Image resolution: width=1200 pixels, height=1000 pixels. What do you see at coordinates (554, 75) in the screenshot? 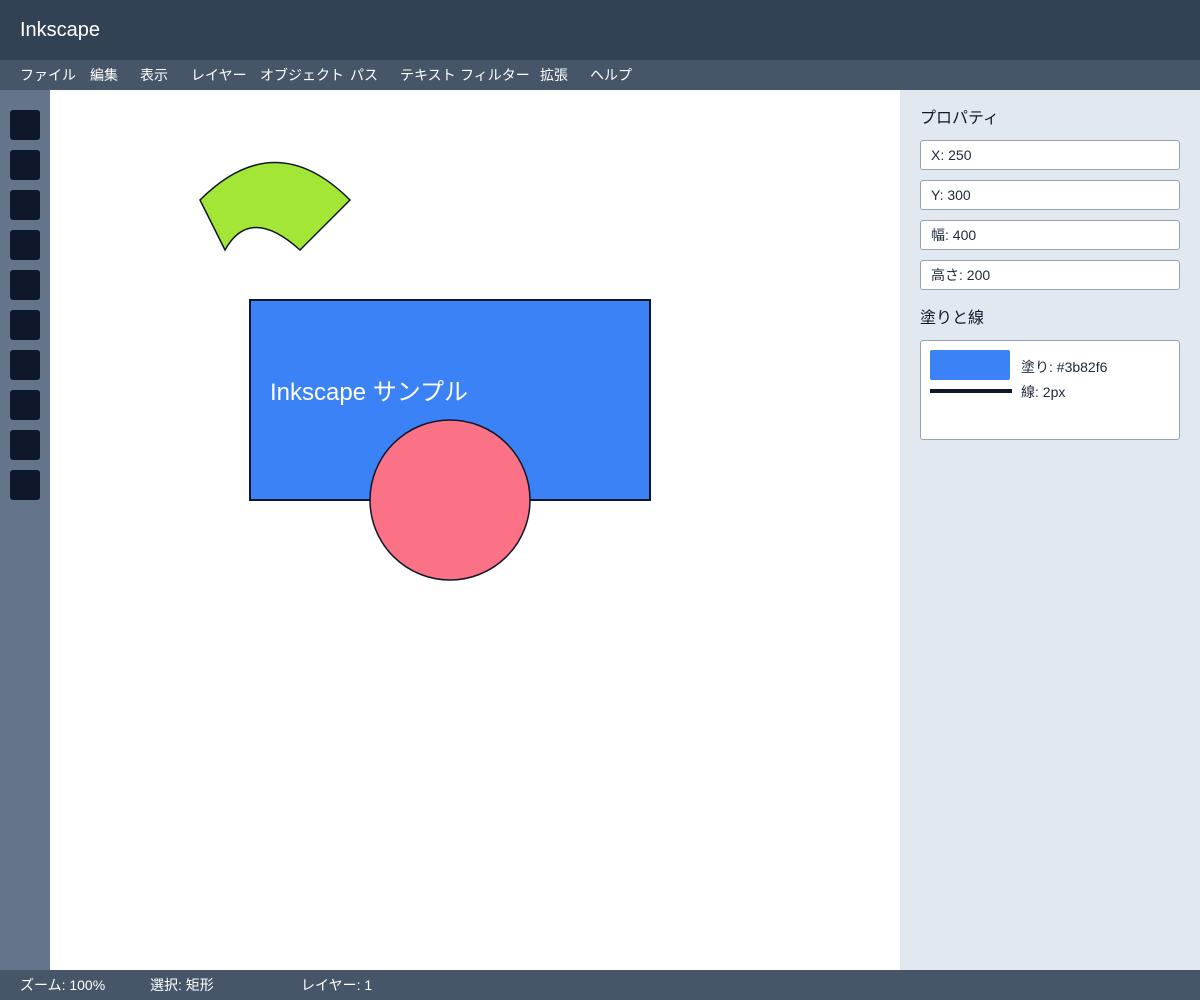
I see `menu-extensions: 拡張` at bounding box center [554, 75].